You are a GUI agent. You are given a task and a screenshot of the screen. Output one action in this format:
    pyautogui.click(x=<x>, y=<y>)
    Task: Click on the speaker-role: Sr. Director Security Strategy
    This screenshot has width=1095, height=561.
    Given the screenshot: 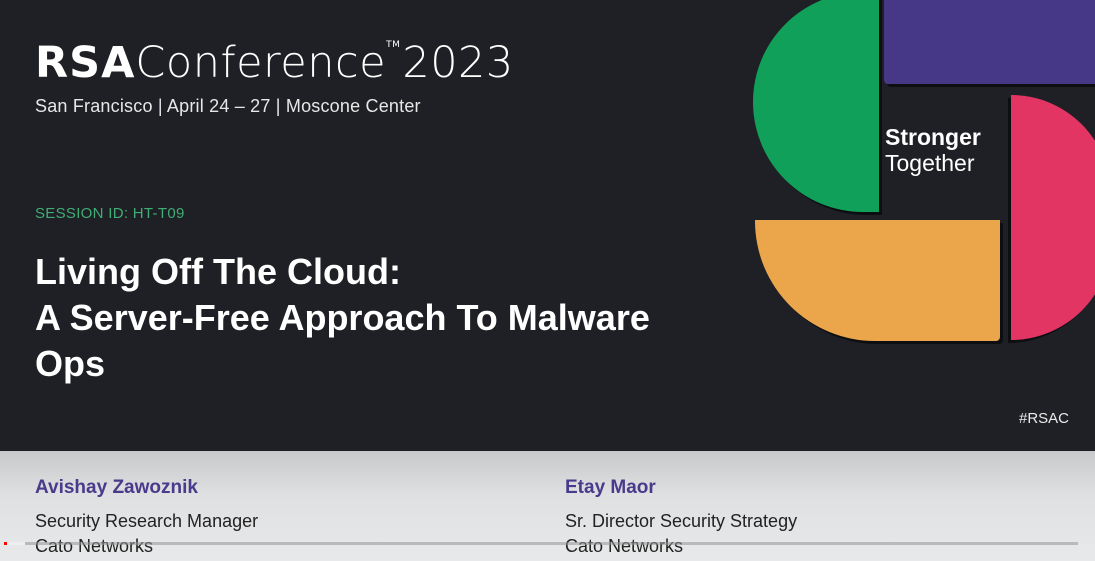 What is the action you would take?
    pyautogui.click(x=681, y=521)
    